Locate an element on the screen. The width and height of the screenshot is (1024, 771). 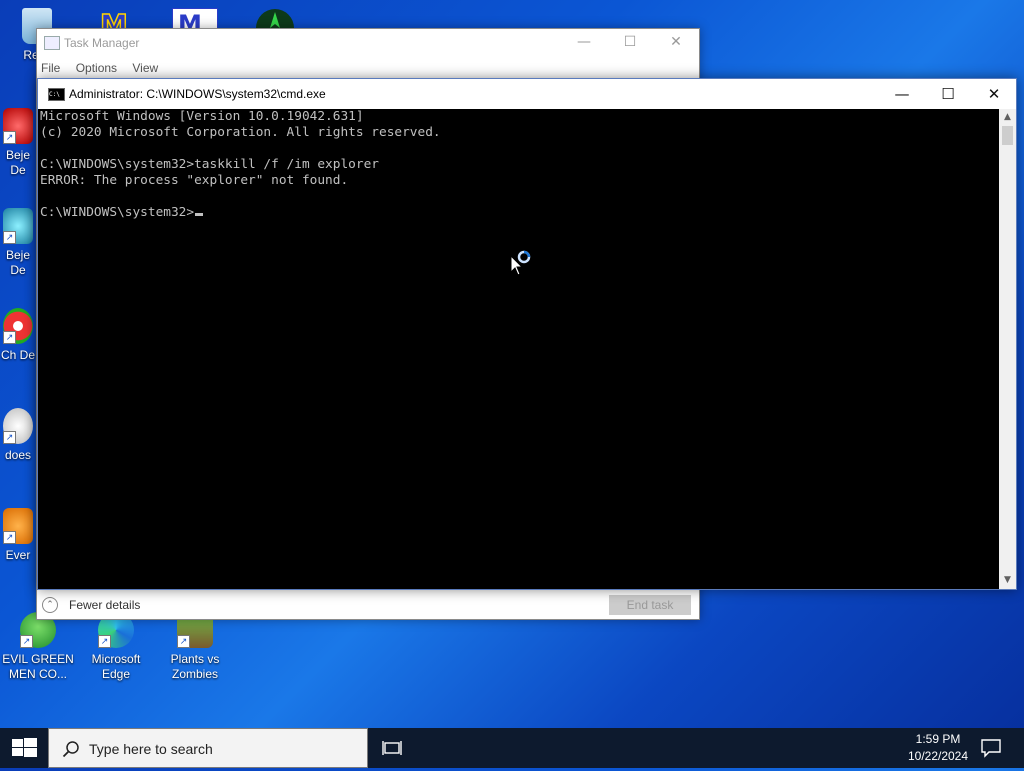
cmd-icon: C:\ is located at coordinates (56, 94).